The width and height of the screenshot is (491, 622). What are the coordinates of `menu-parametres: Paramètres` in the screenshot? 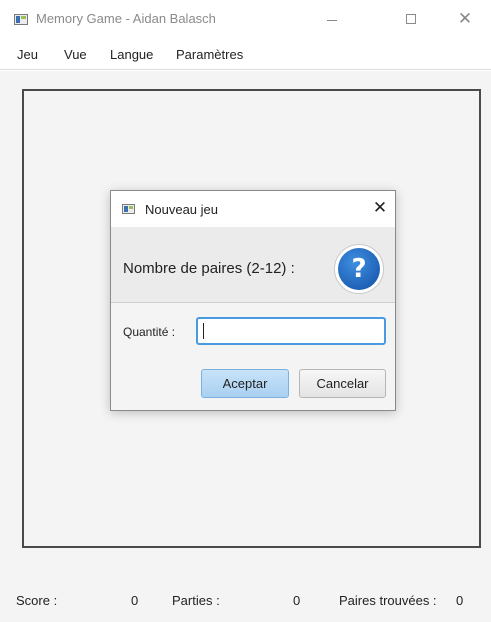 It's located at (209, 54).